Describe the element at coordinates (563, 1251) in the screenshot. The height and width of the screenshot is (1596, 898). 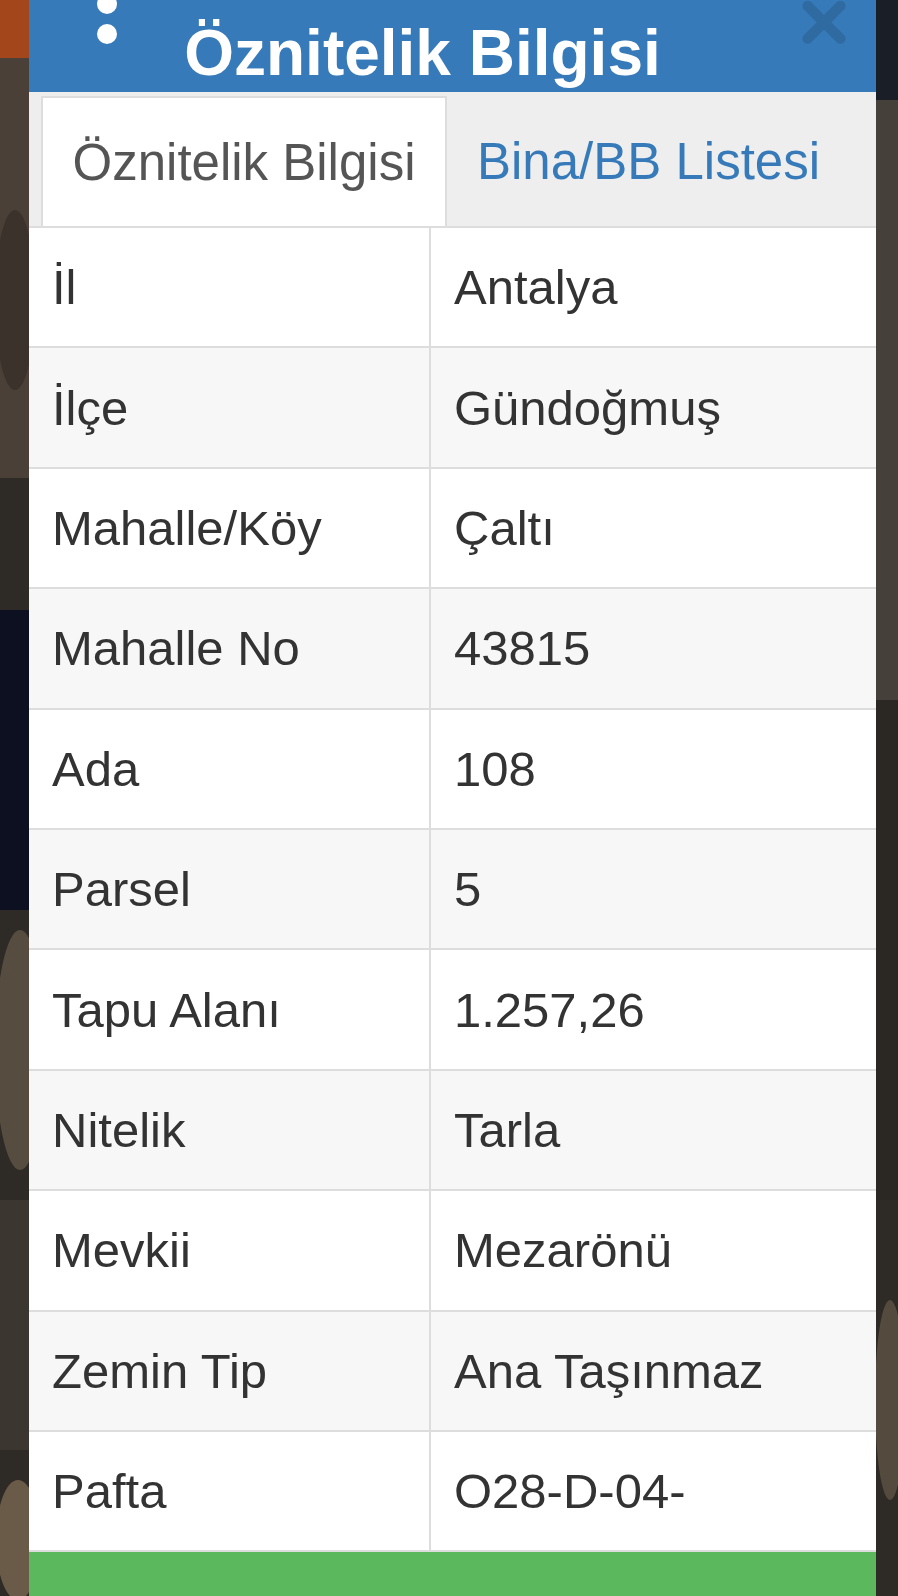
I see `table-cell-text: Mezarönü` at that location.